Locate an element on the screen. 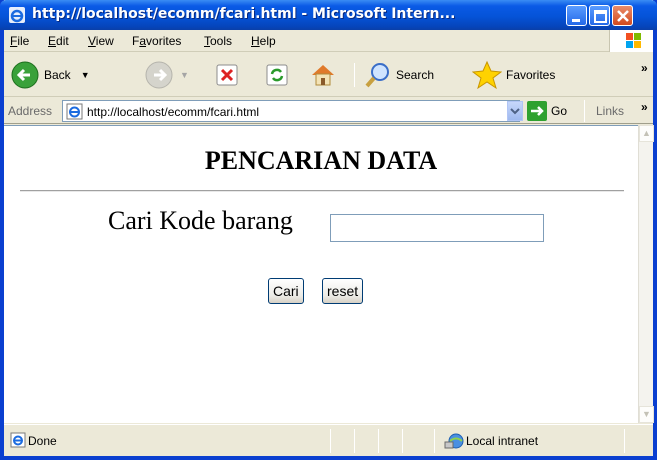  go-arrow-icon is located at coordinates (537, 111).